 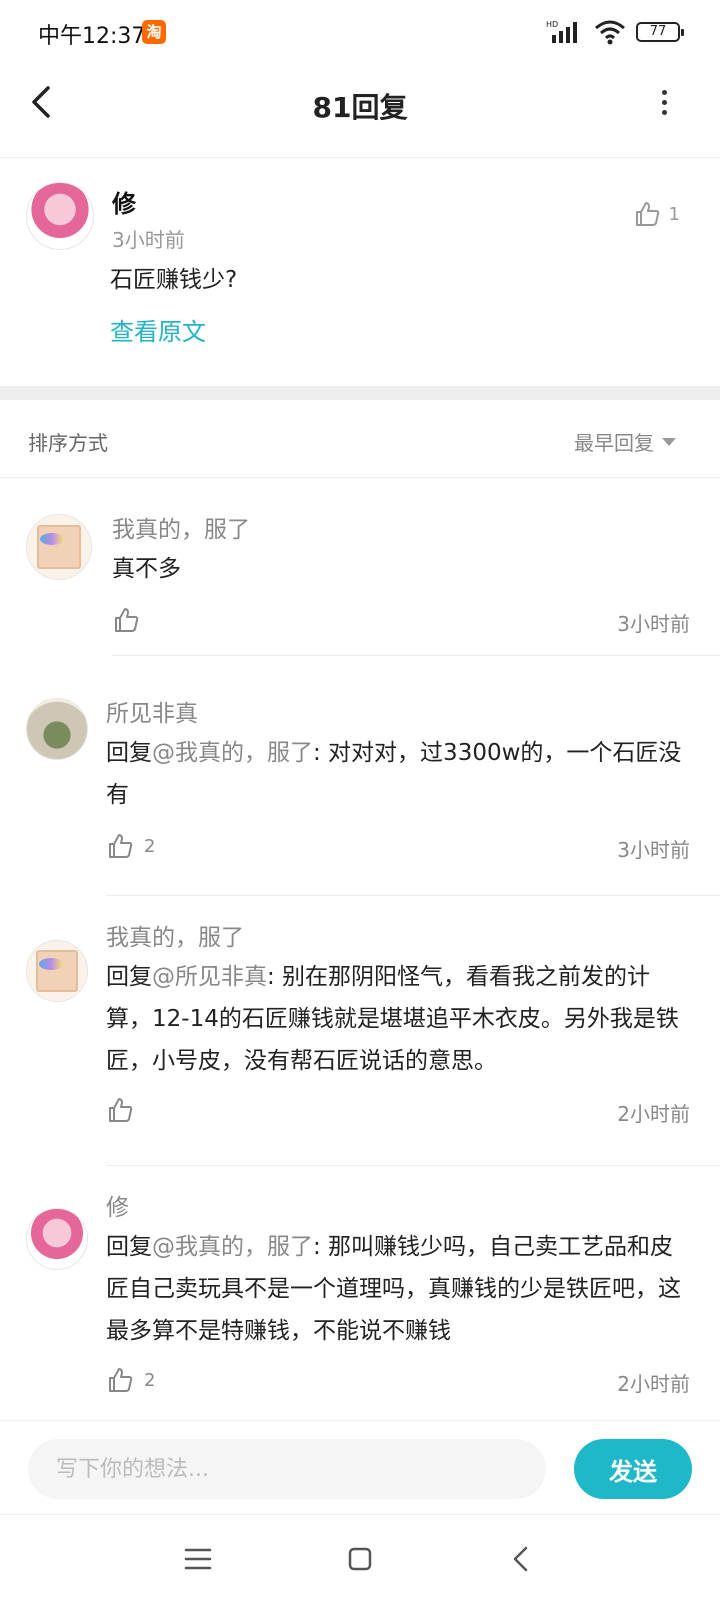 What do you see at coordinates (146, 569) in the screenshot?
I see `reply-body: 真不多` at bounding box center [146, 569].